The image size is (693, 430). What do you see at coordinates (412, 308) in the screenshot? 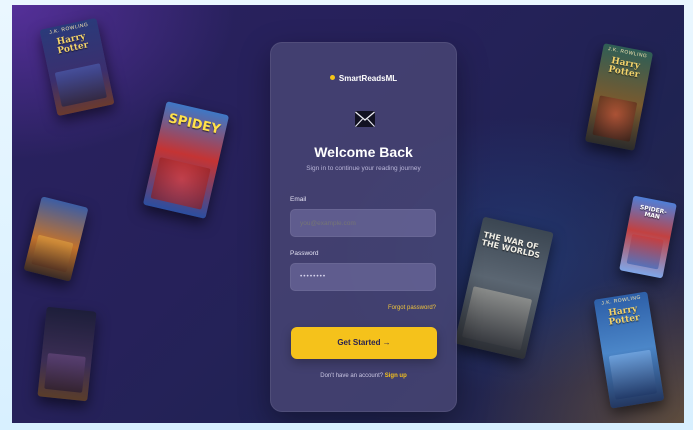
I see `forgot-password-link: Forgot password?` at bounding box center [412, 308].